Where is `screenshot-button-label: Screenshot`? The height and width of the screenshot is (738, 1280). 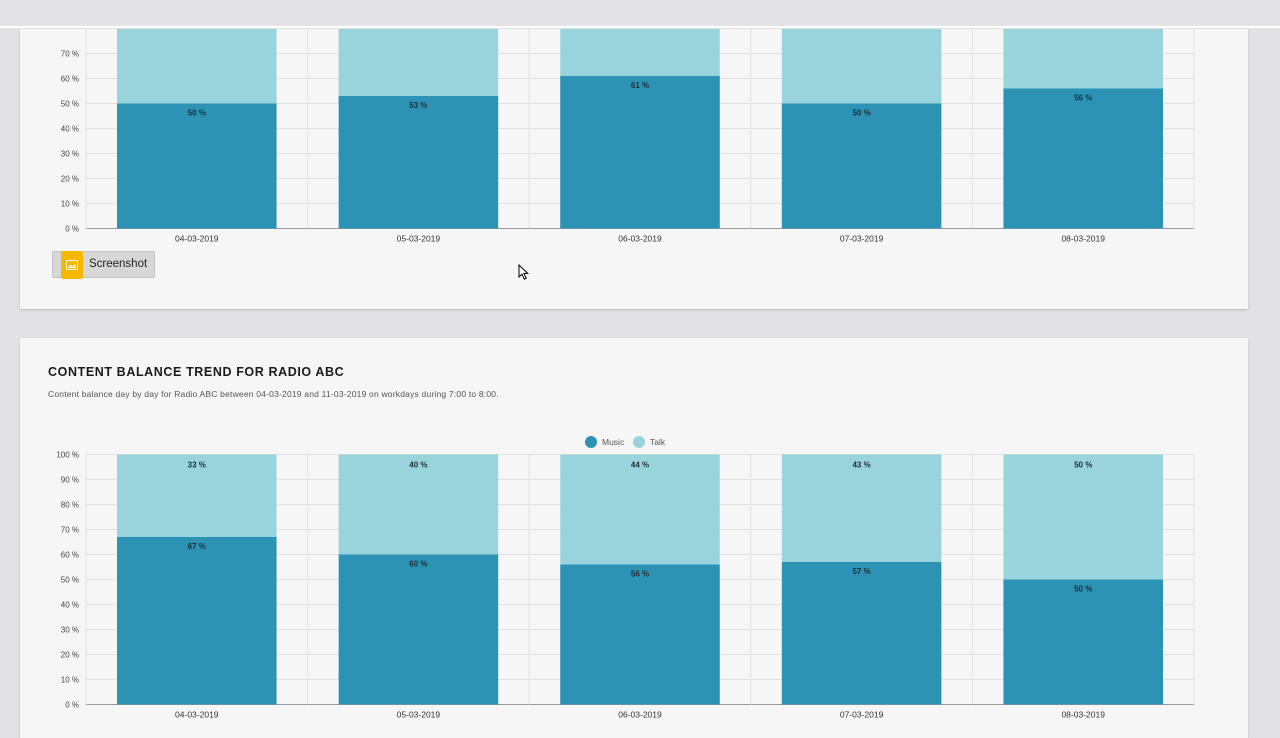 screenshot-button-label: Screenshot is located at coordinates (118, 264).